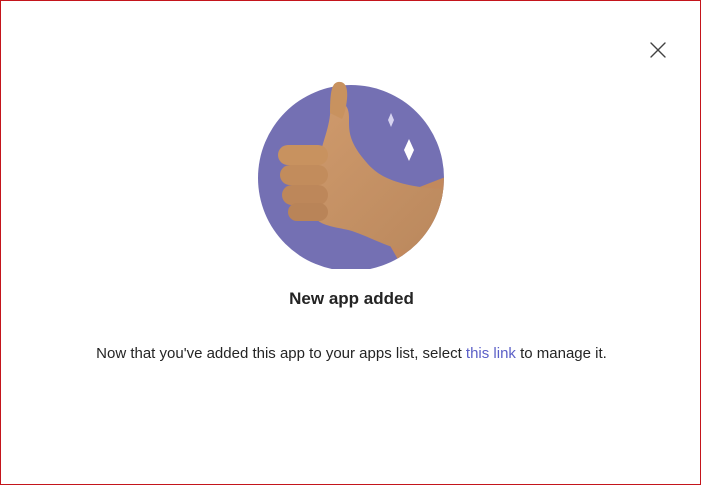  What do you see at coordinates (491, 353) in the screenshot?
I see `manage-app-link: this link` at bounding box center [491, 353].